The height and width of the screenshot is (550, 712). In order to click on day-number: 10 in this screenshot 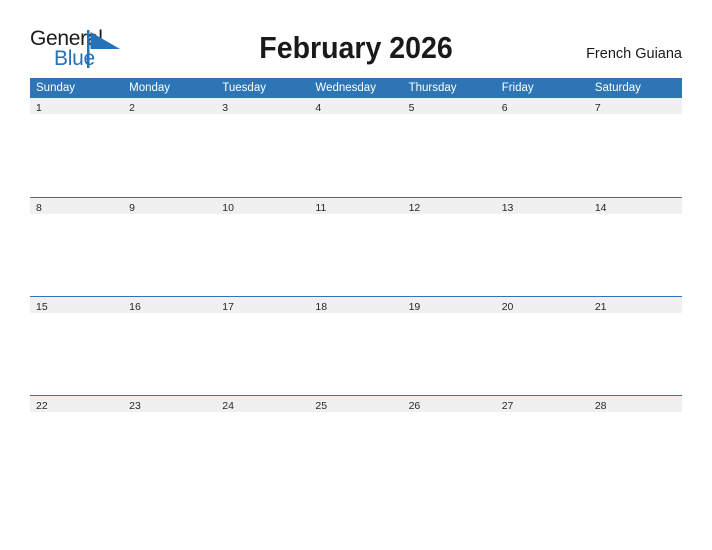, I will do `click(263, 205)`.